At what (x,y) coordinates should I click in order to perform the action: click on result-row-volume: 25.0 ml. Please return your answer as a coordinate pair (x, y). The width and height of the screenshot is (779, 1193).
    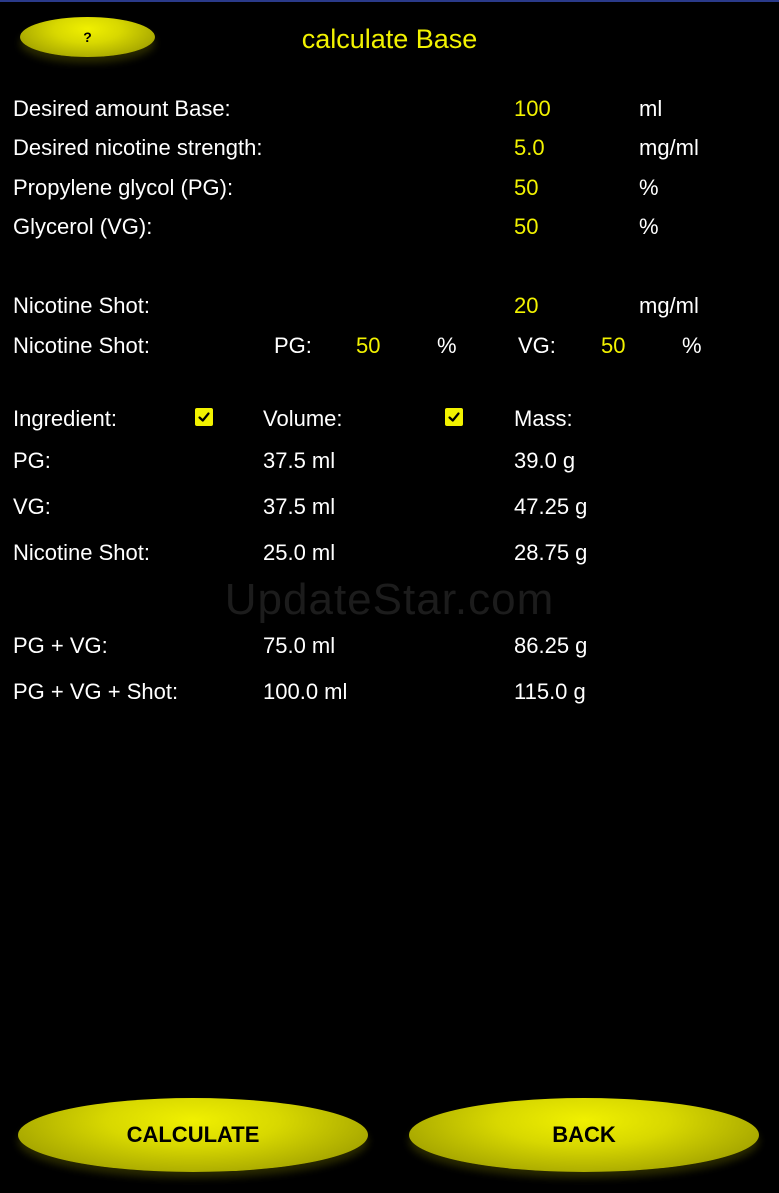
    Looking at the image, I should click on (299, 552).